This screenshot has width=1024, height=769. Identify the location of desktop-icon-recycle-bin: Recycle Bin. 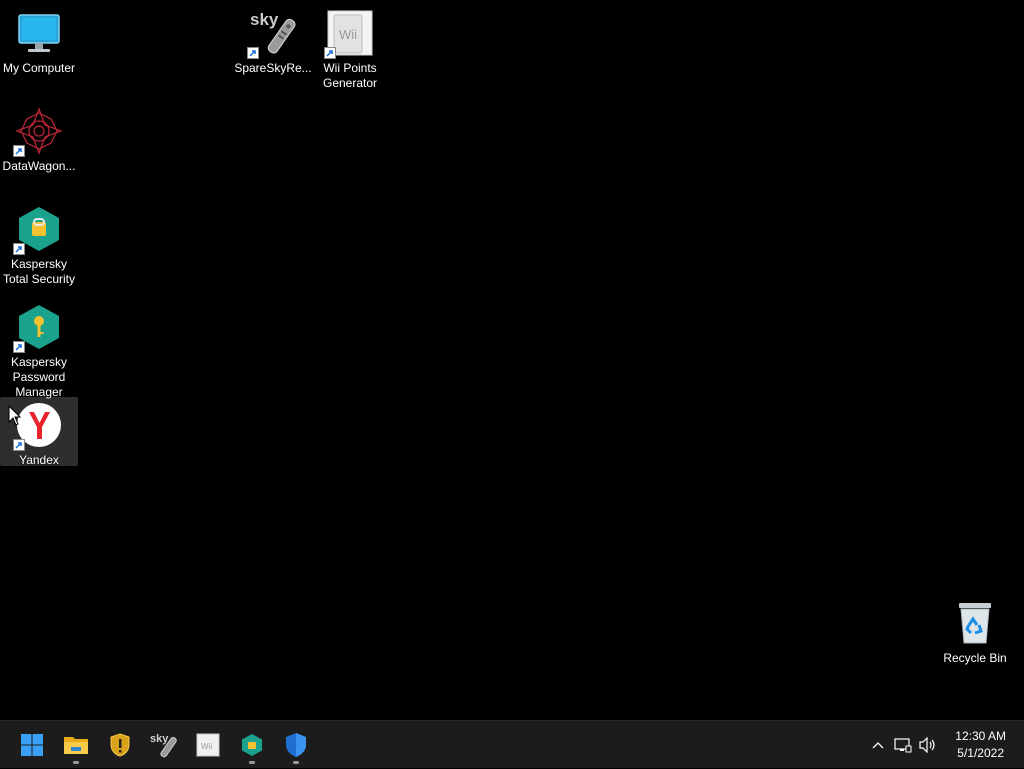
(975, 630).